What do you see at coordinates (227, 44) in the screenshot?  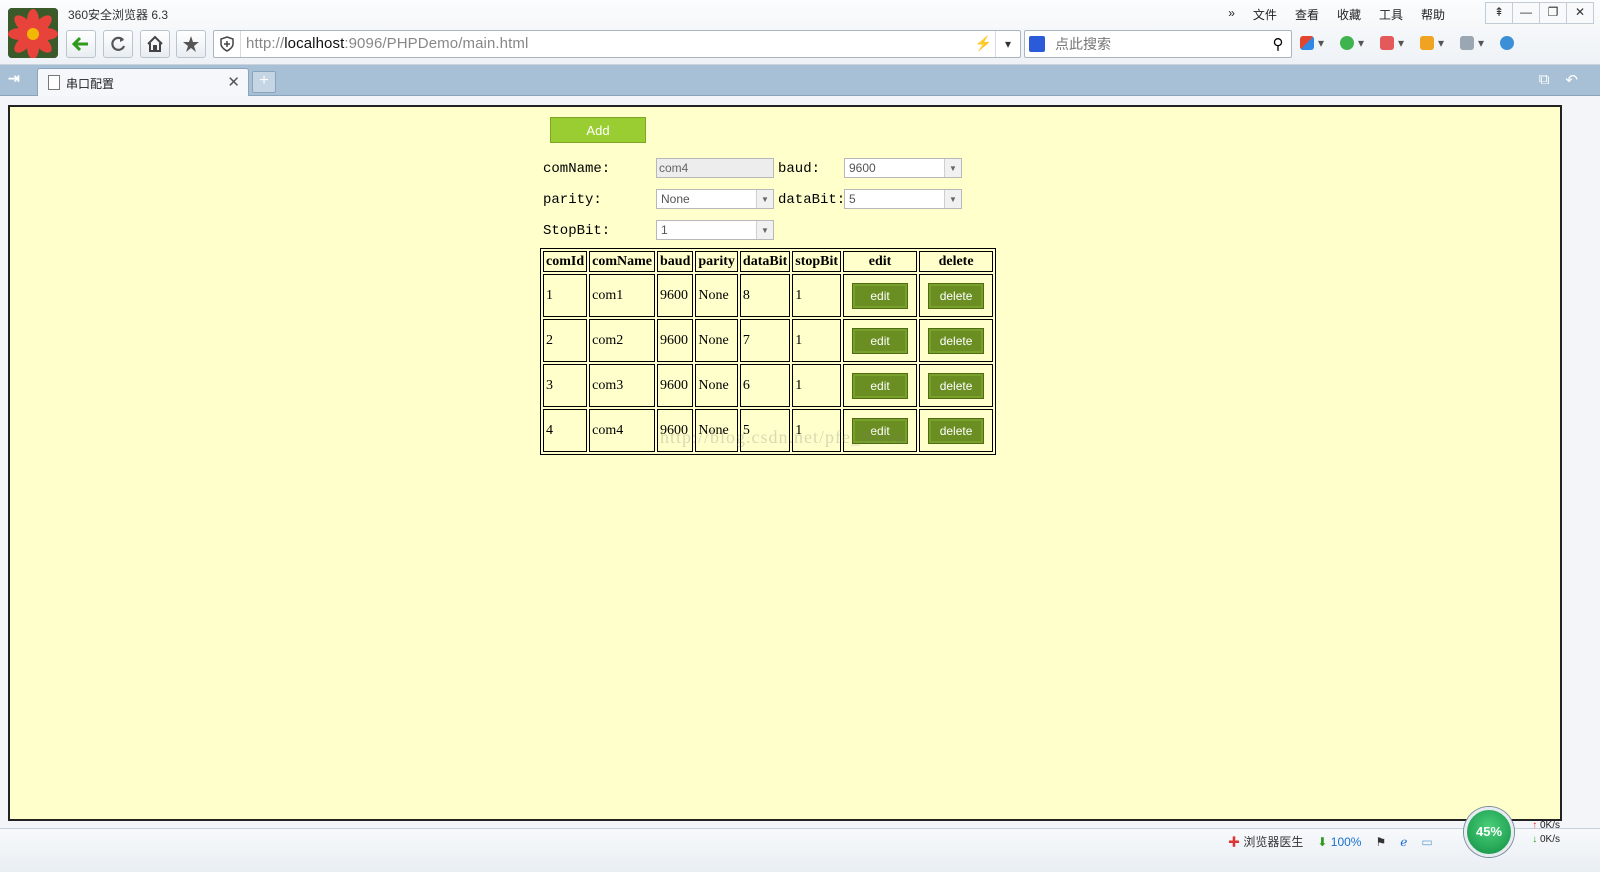 I see `shield-icon` at bounding box center [227, 44].